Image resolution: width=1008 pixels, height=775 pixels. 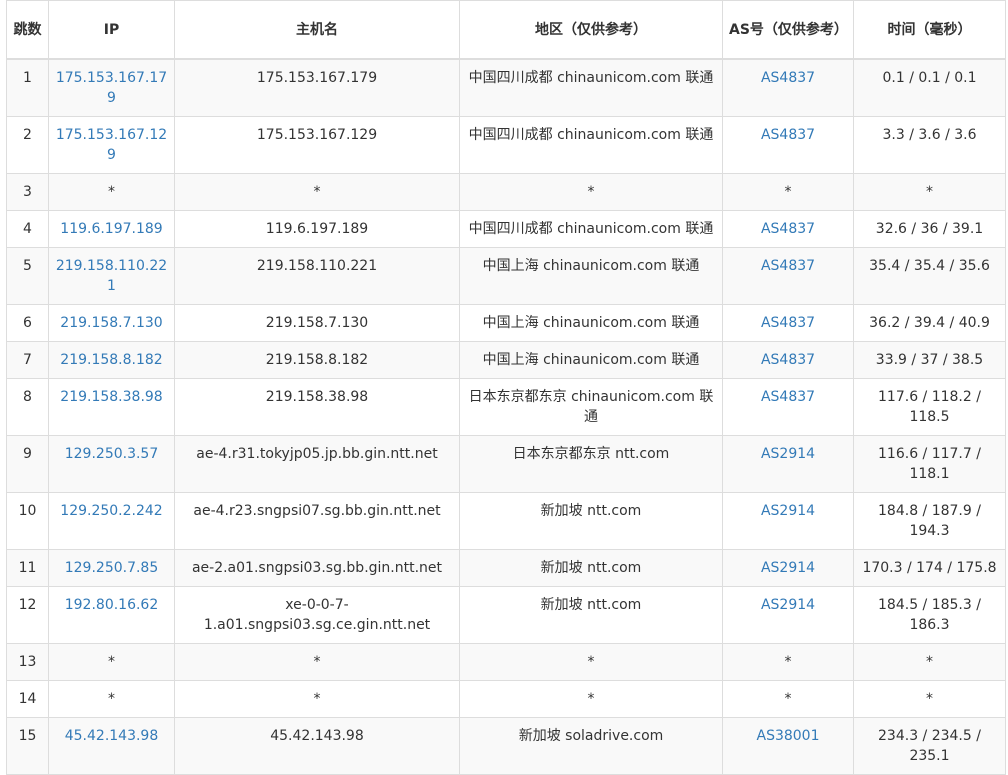 I want to click on cell-hostname: 219.158.38.98, so click(x=317, y=407).